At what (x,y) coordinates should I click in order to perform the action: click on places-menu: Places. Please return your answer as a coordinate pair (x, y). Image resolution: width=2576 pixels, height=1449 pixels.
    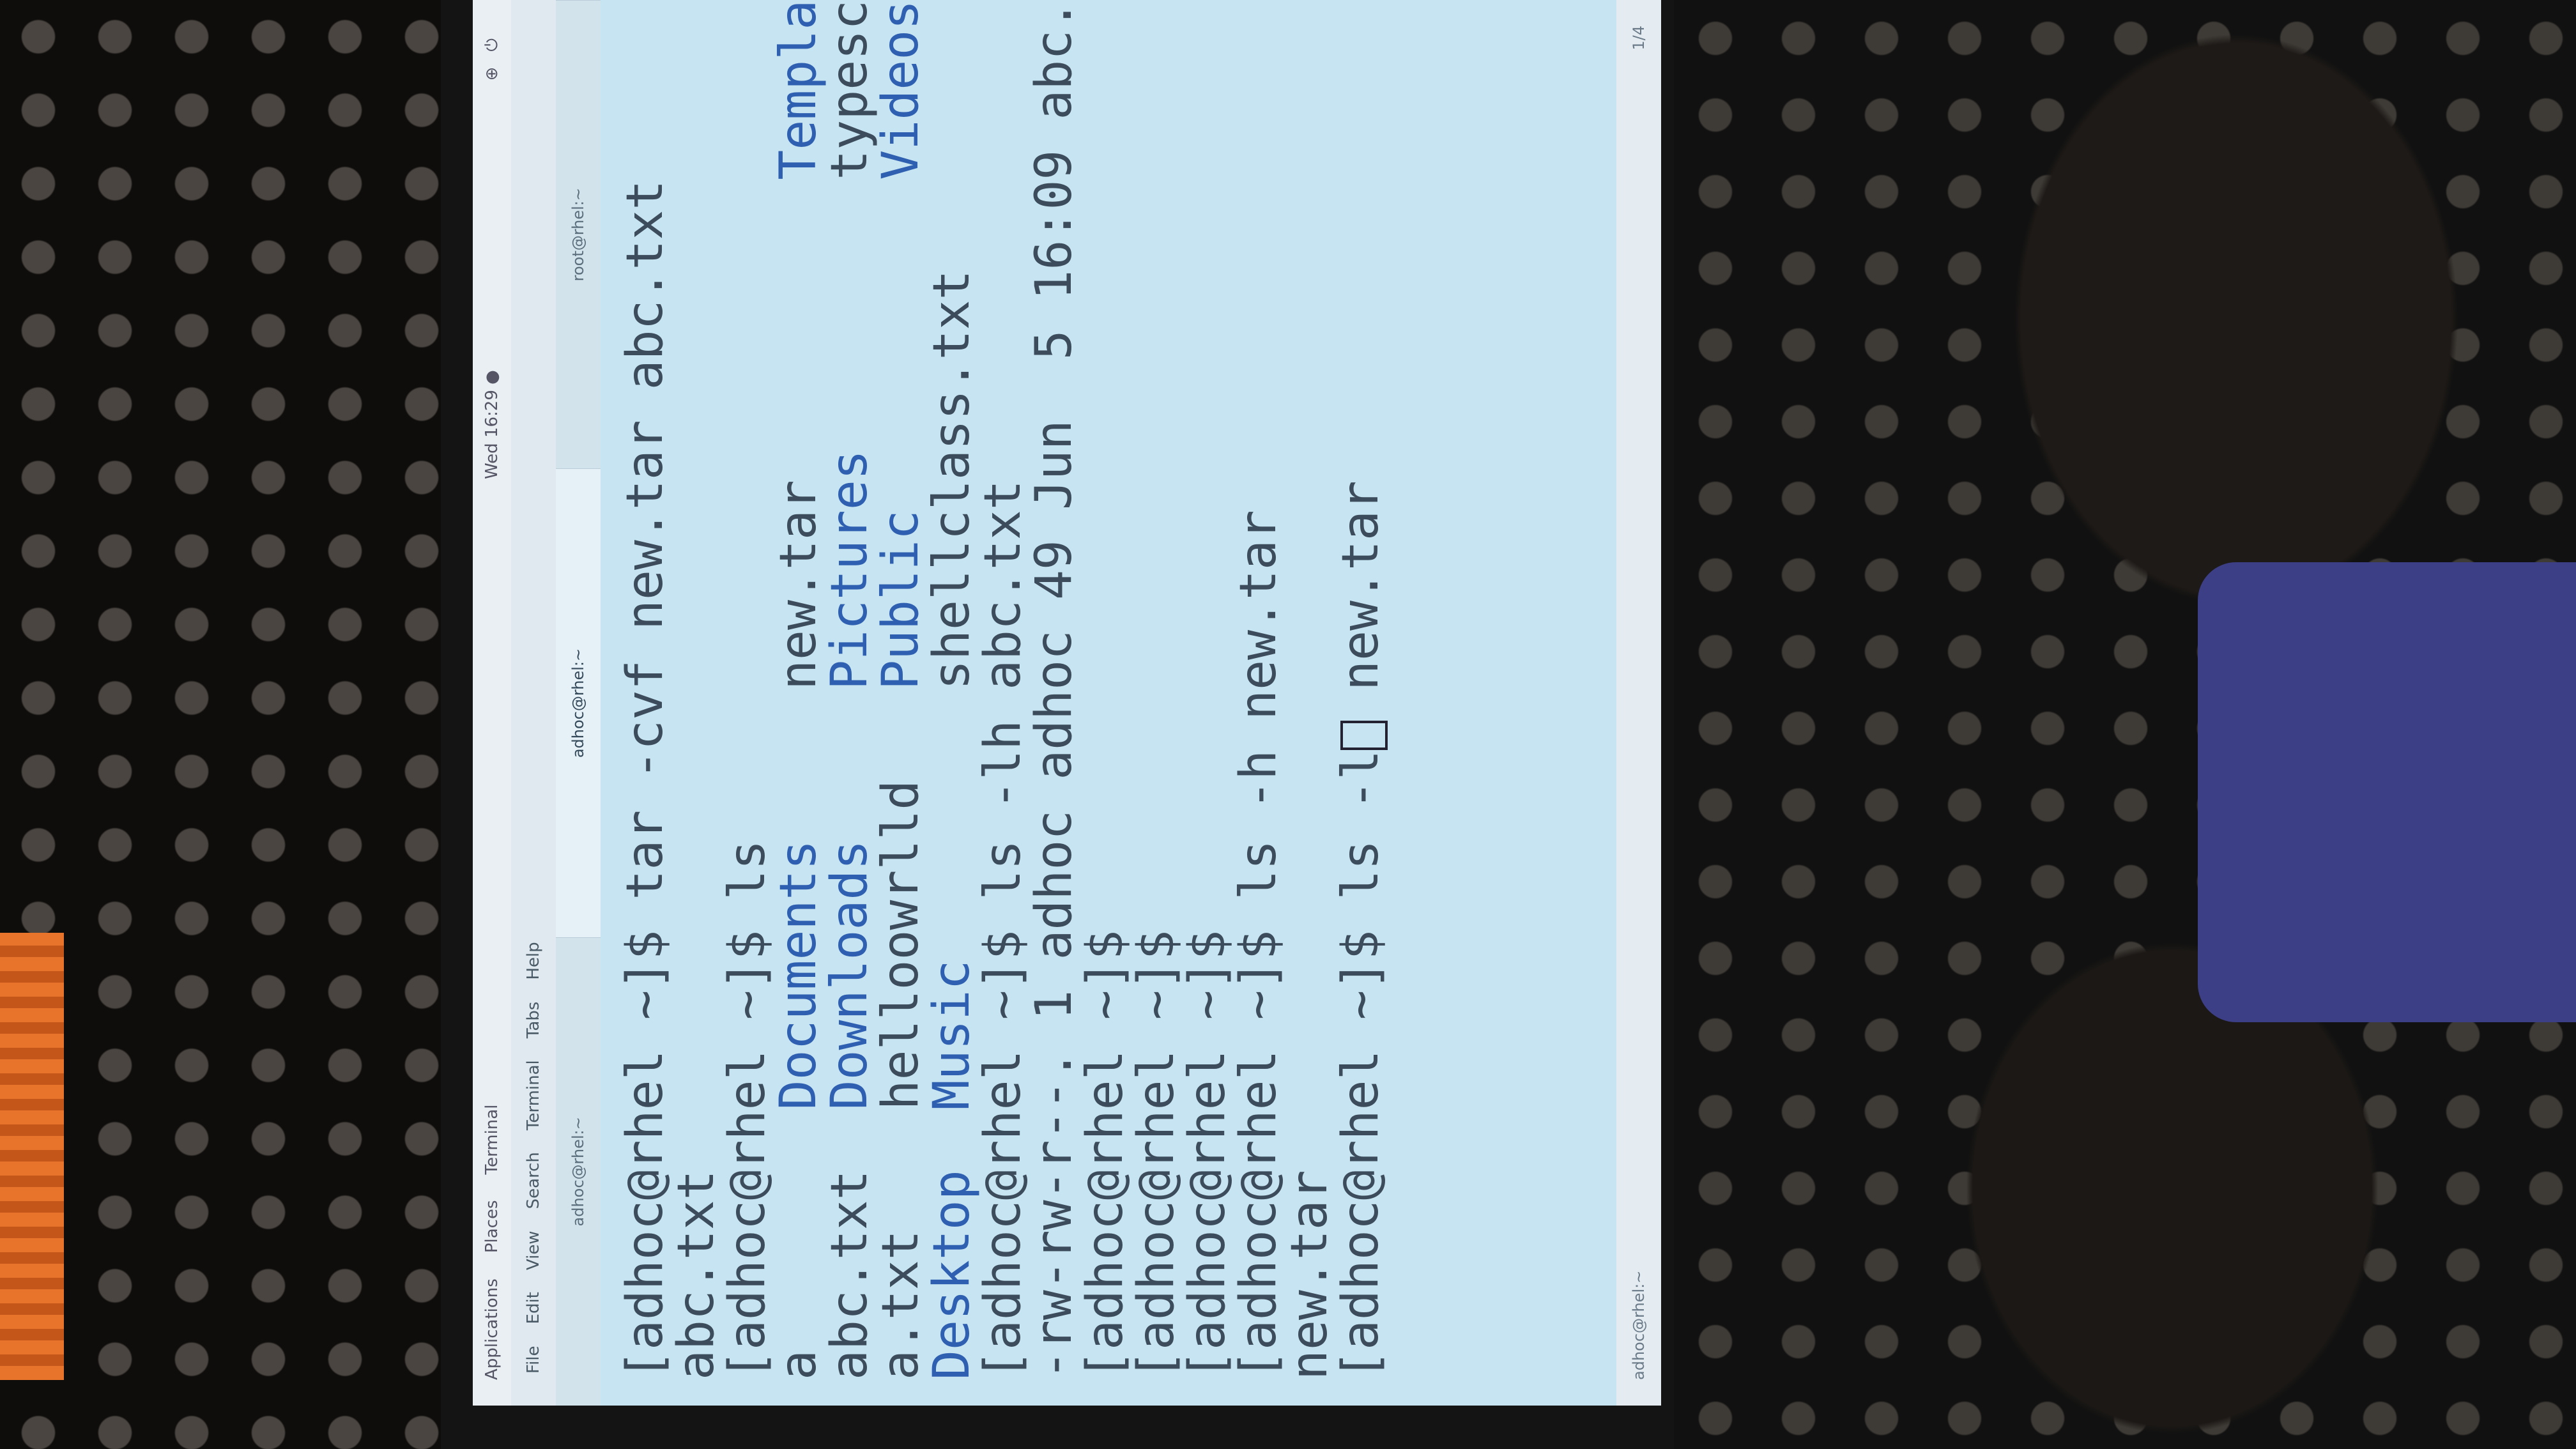
    Looking at the image, I should click on (492, 1227).